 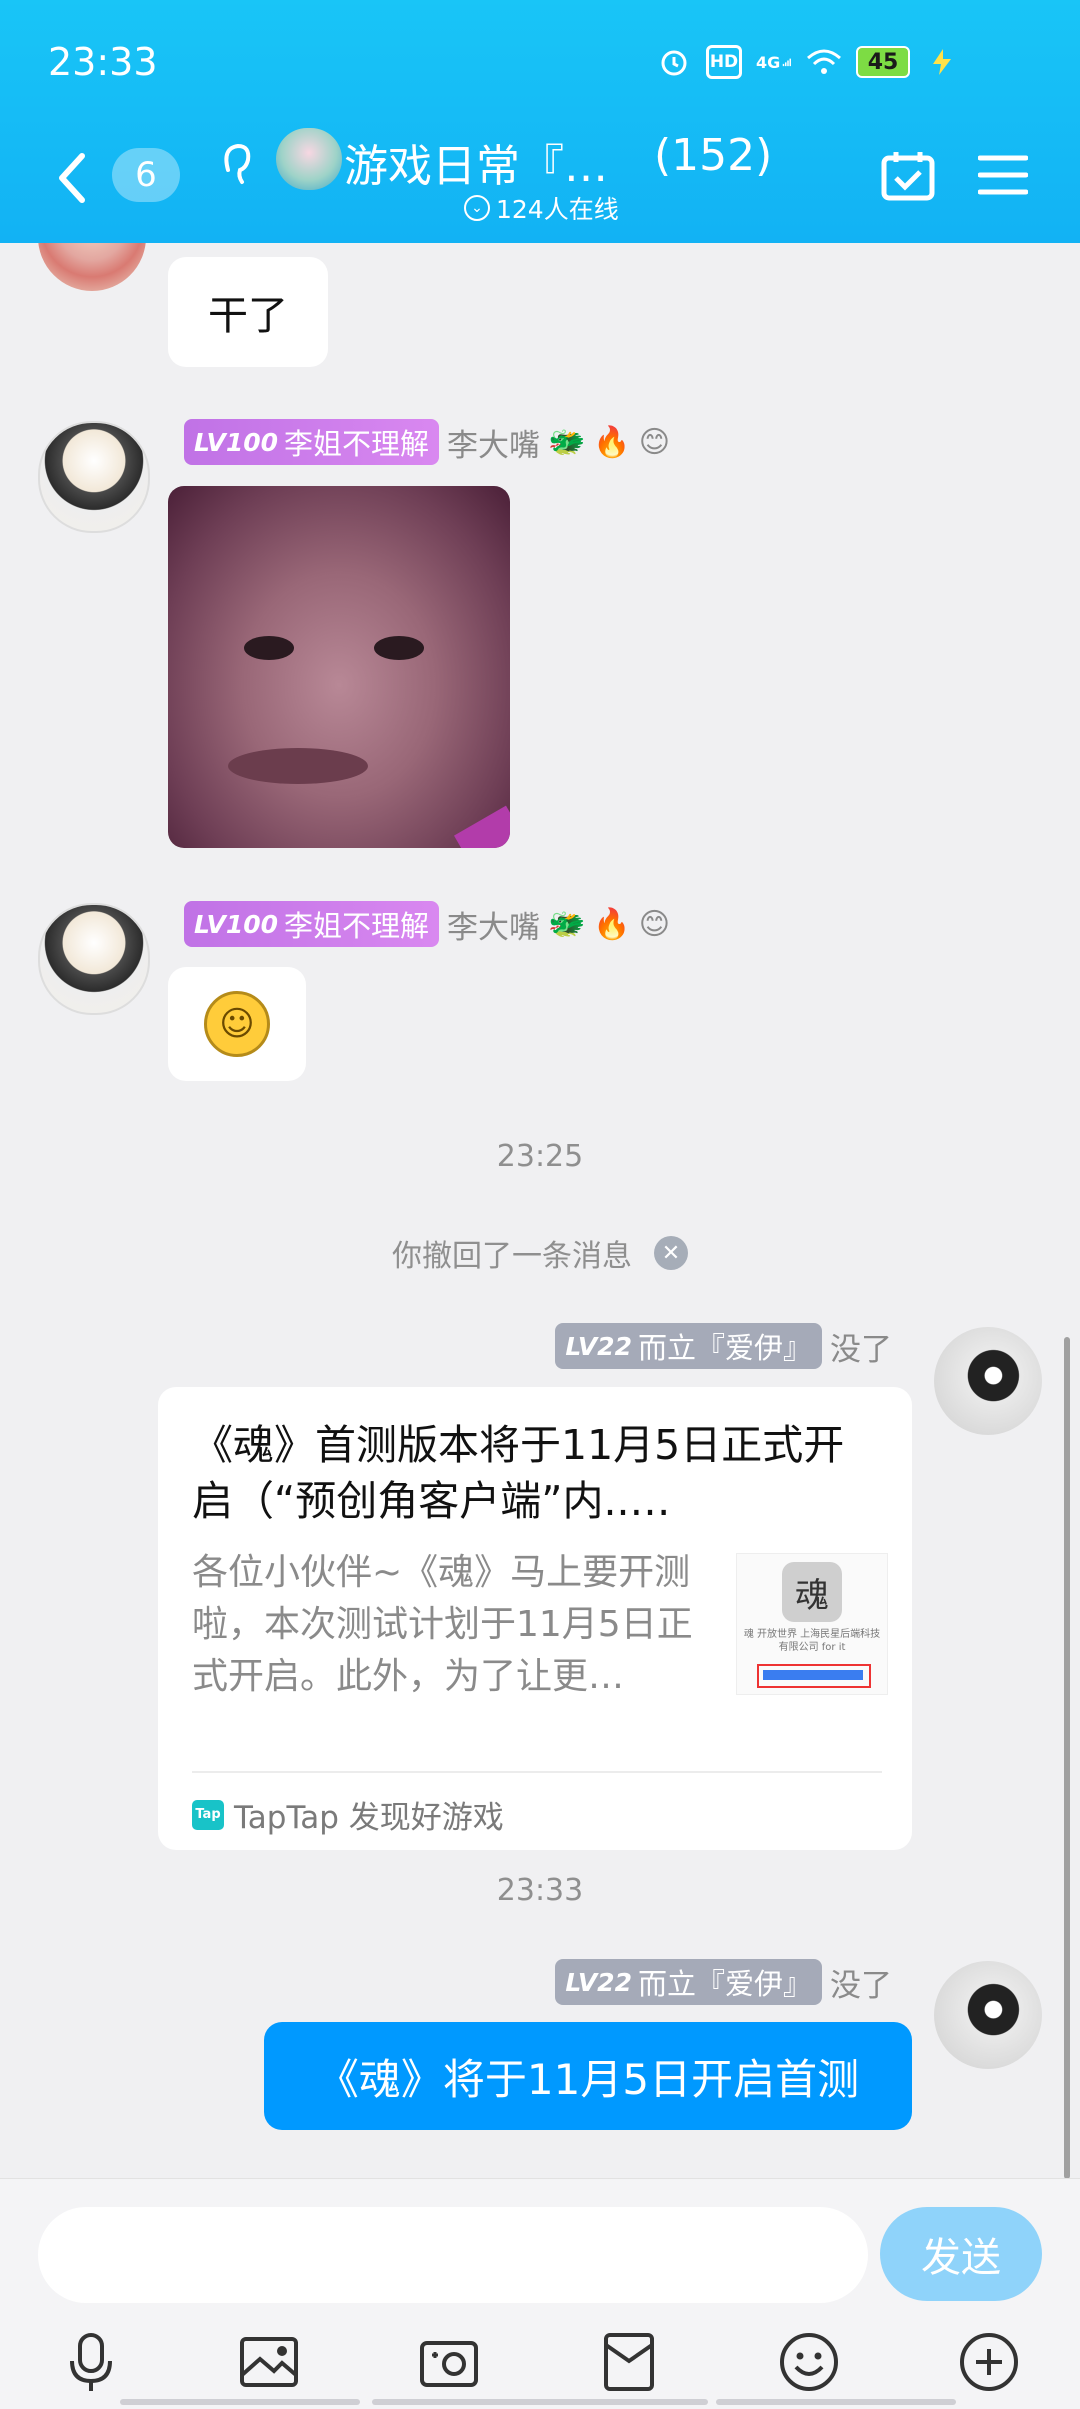 What do you see at coordinates (812, 1592) in the screenshot?
I see `game-logo: 魂` at bounding box center [812, 1592].